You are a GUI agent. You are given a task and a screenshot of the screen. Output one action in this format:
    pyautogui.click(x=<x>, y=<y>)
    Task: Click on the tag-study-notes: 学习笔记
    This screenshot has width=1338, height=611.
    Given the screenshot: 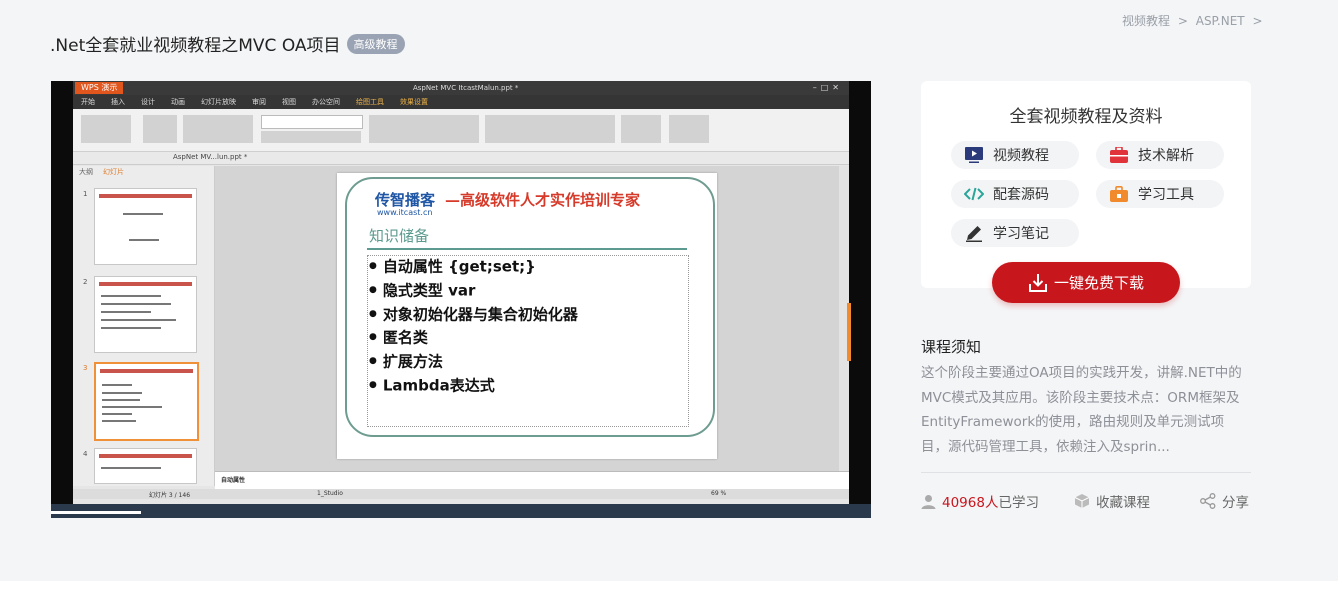 What is the action you would take?
    pyautogui.click(x=1015, y=233)
    